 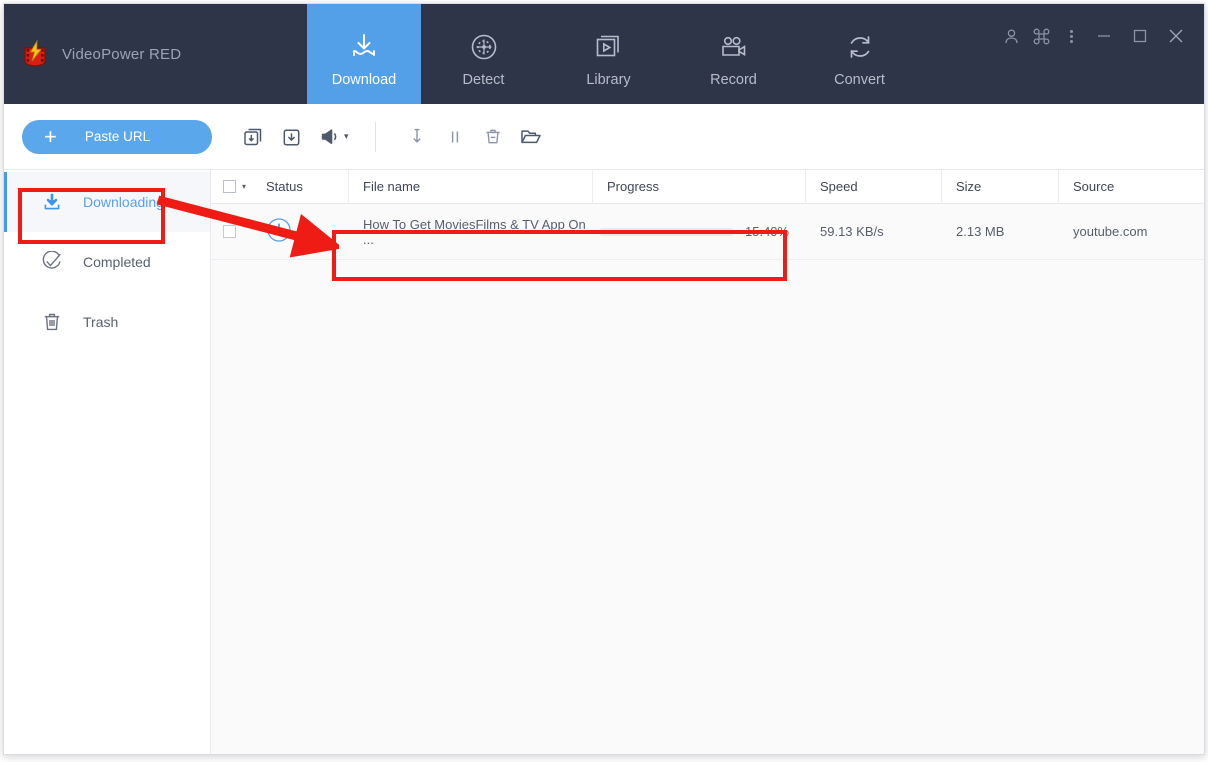 I want to click on column-header-source: Source, so click(x=1131, y=187).